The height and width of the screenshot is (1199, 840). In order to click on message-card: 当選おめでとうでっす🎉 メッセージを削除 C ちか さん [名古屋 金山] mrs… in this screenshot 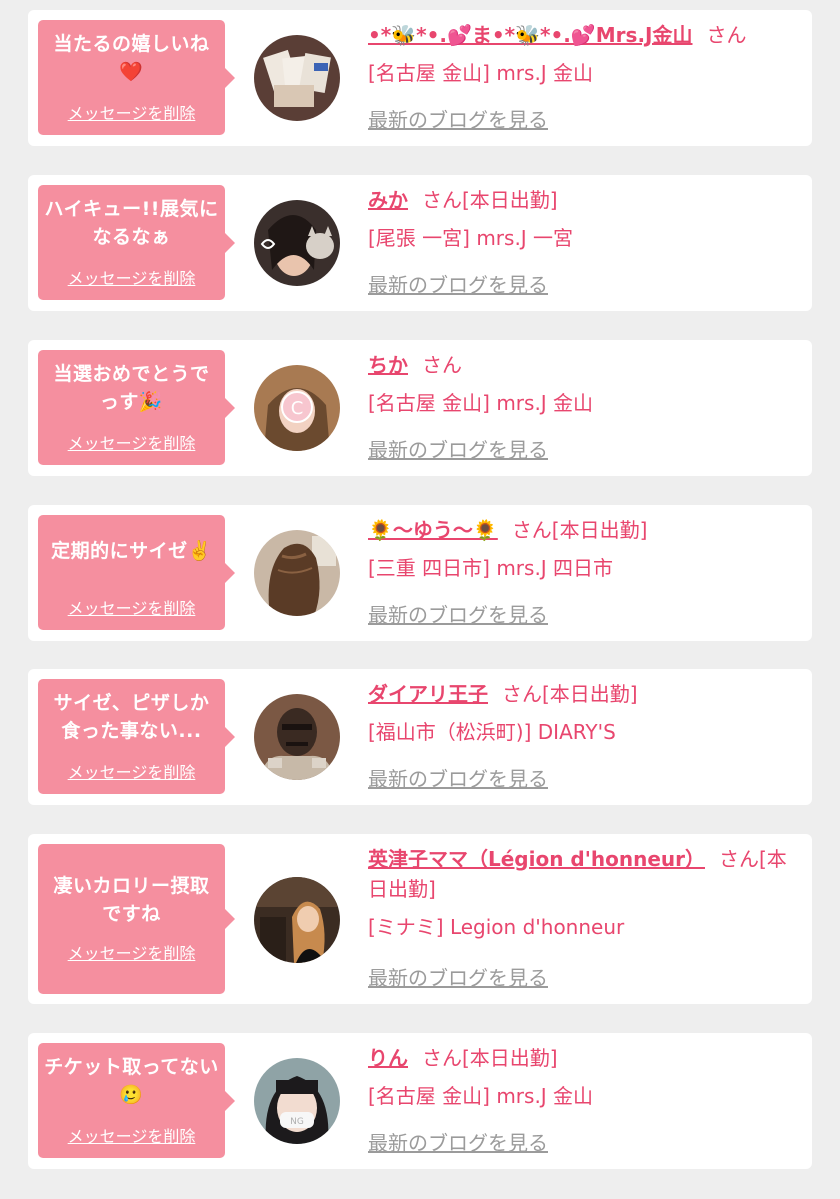, I will do `click(420, 408)`.